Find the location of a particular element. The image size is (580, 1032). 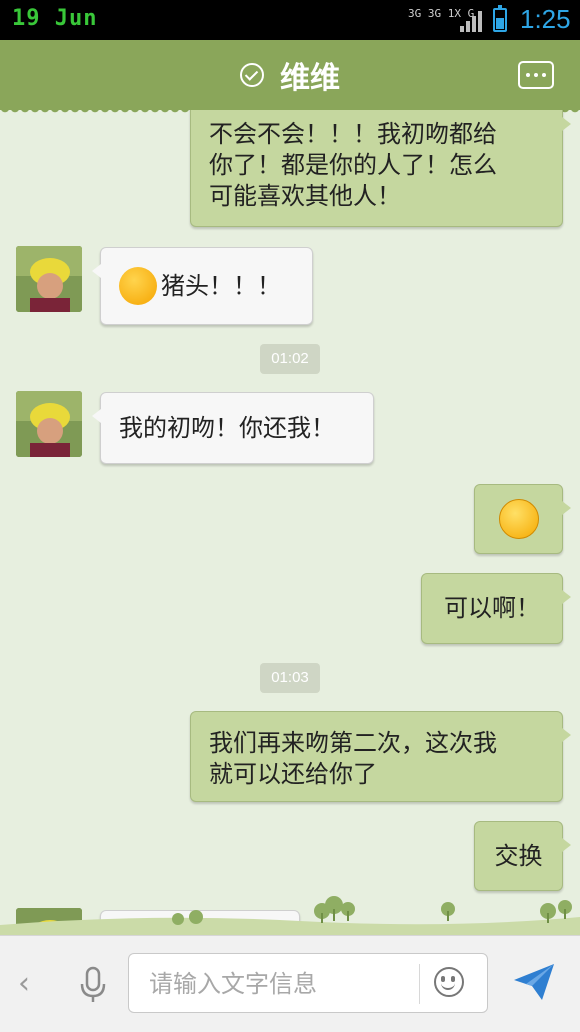

message-text: 可以啊！ is located at coordinates (492, 608).